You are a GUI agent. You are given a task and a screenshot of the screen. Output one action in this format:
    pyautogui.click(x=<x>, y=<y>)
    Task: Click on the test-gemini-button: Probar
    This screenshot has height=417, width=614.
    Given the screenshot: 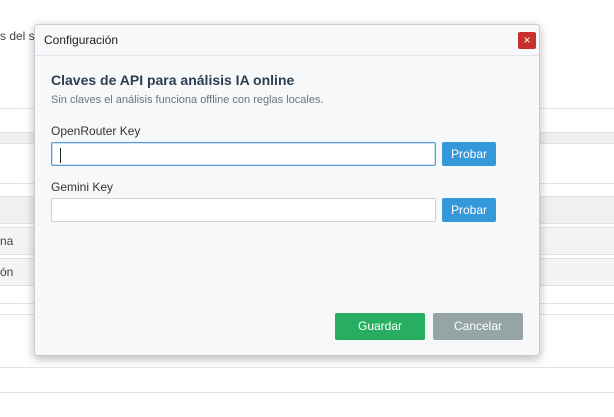 What is the action you would take?
    pyautogui.click(x=469, y=210)
    